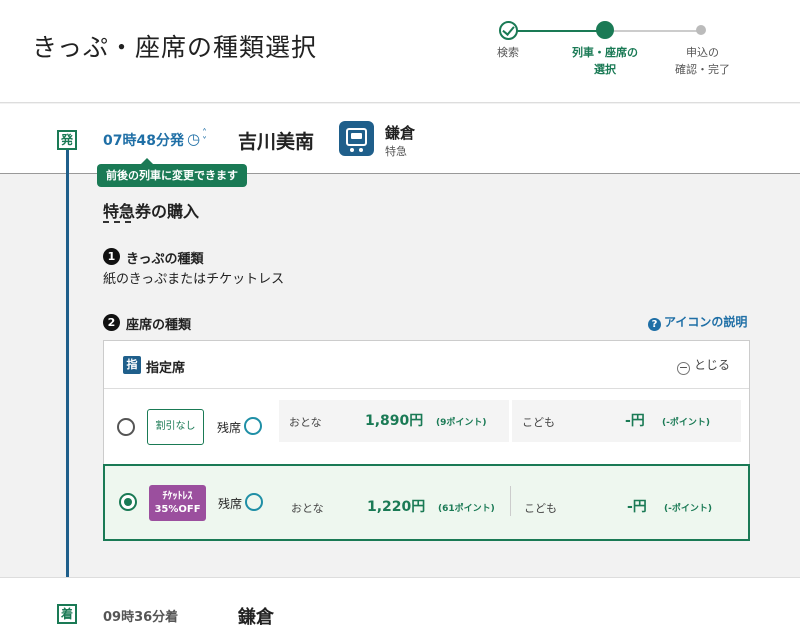  What do you see at coordinates (701, 30) in the screenshot?
I see `step-todo-dot` at bounding box center [701, 30].